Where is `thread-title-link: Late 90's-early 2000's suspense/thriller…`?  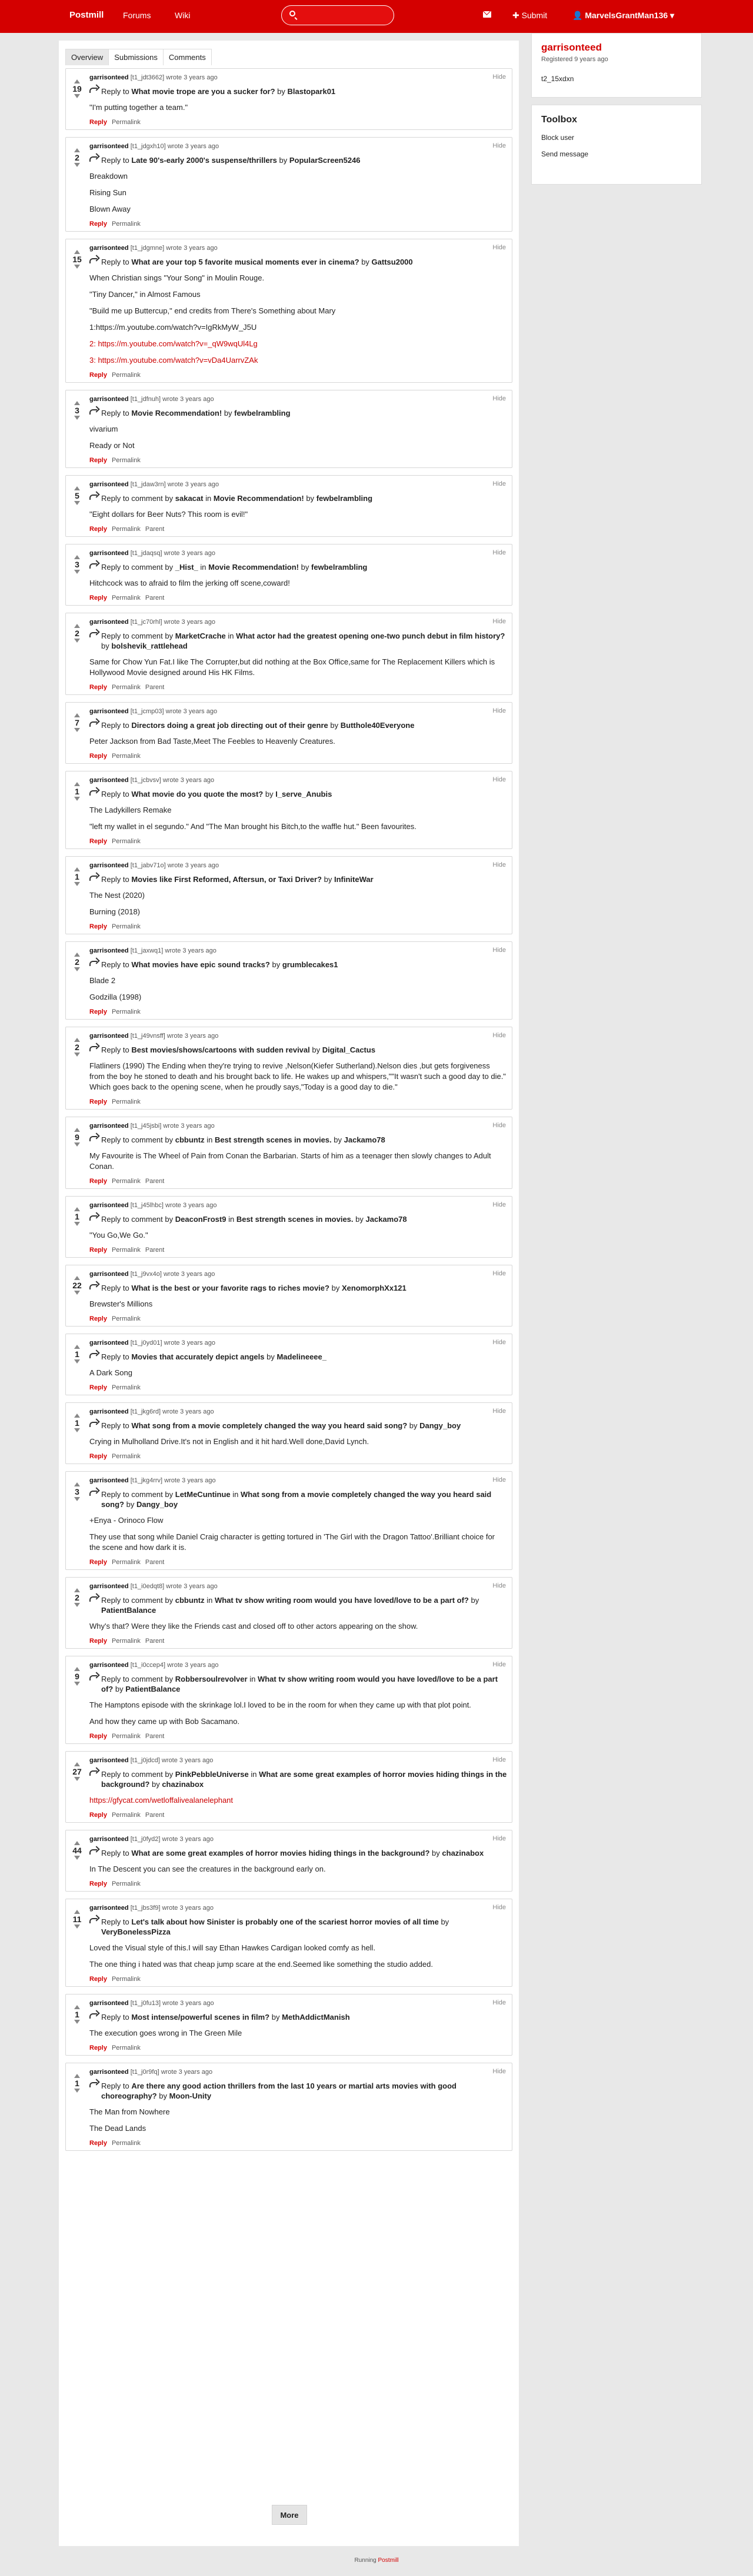
thread-title-link: Late 90's-early 2000's suspense/thriller… is located at coordinates (204, 160).